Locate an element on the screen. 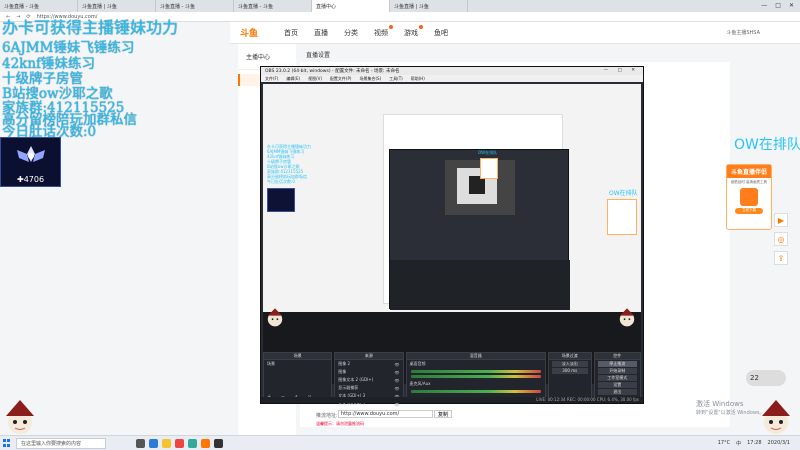 The height and width of the screenshot is (450, 800). start-recording-button: 开始录制 is located at coordinates (617, 371).